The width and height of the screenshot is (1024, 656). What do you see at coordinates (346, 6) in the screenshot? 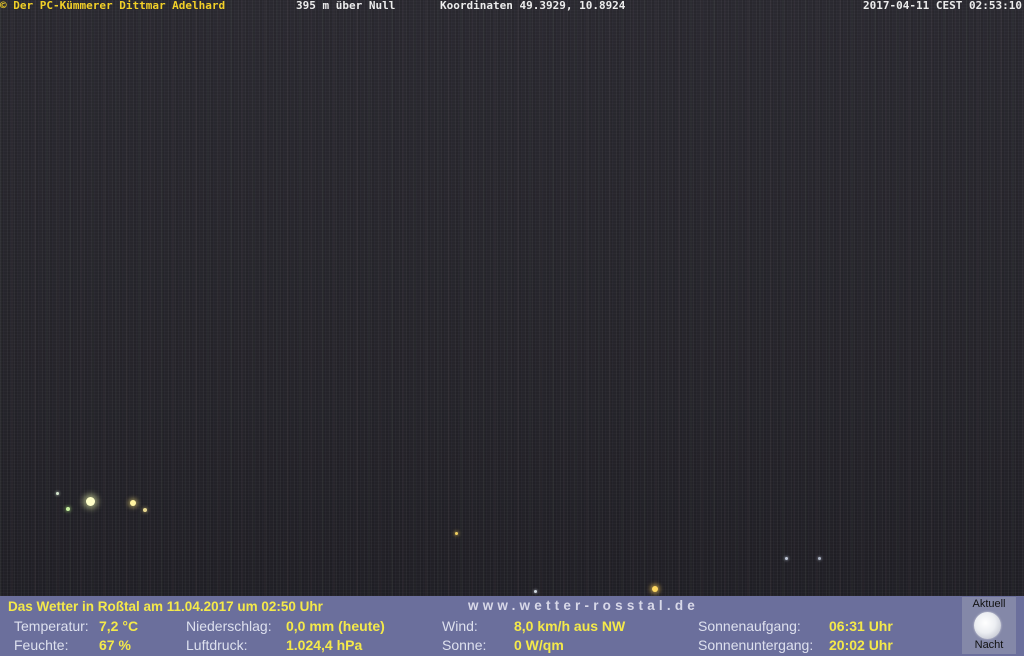
I see `elevation-label: 395 m über Null` at bounding box center [346, 6].